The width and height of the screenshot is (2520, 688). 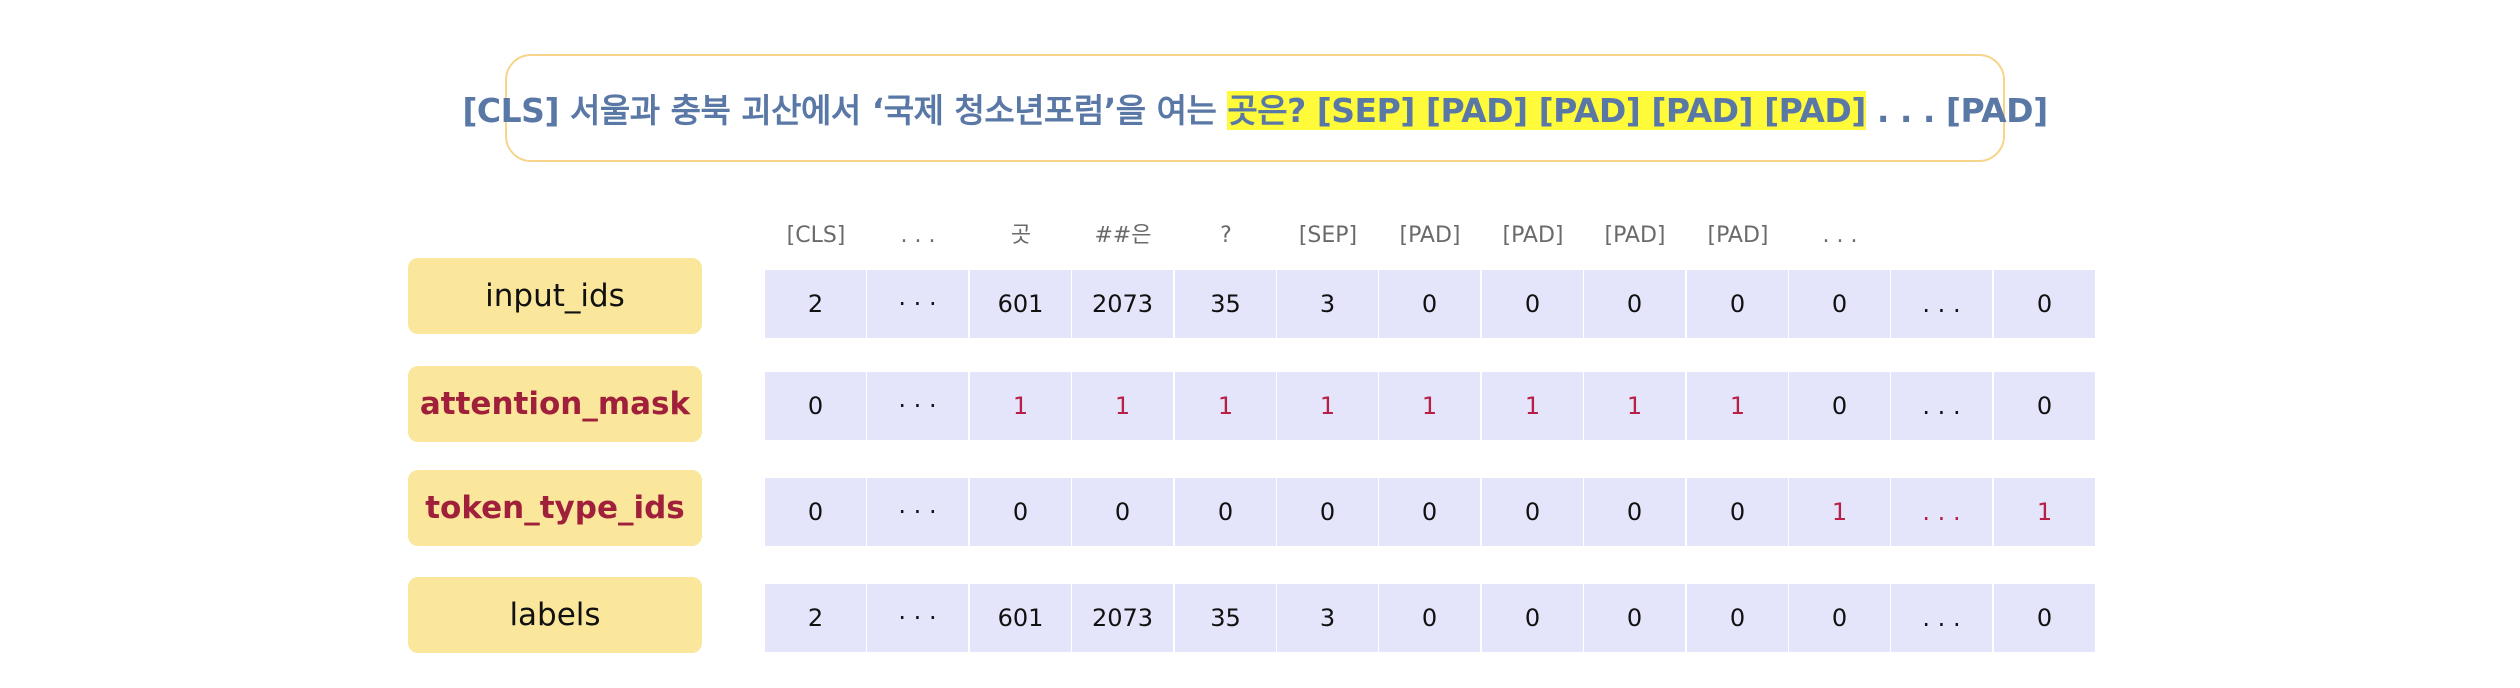 What do you see at coordinates (1956, 110) in the screenshot?
I see `sentence-suffix: . . . [PAD]` at bounding box center [1956, 110].